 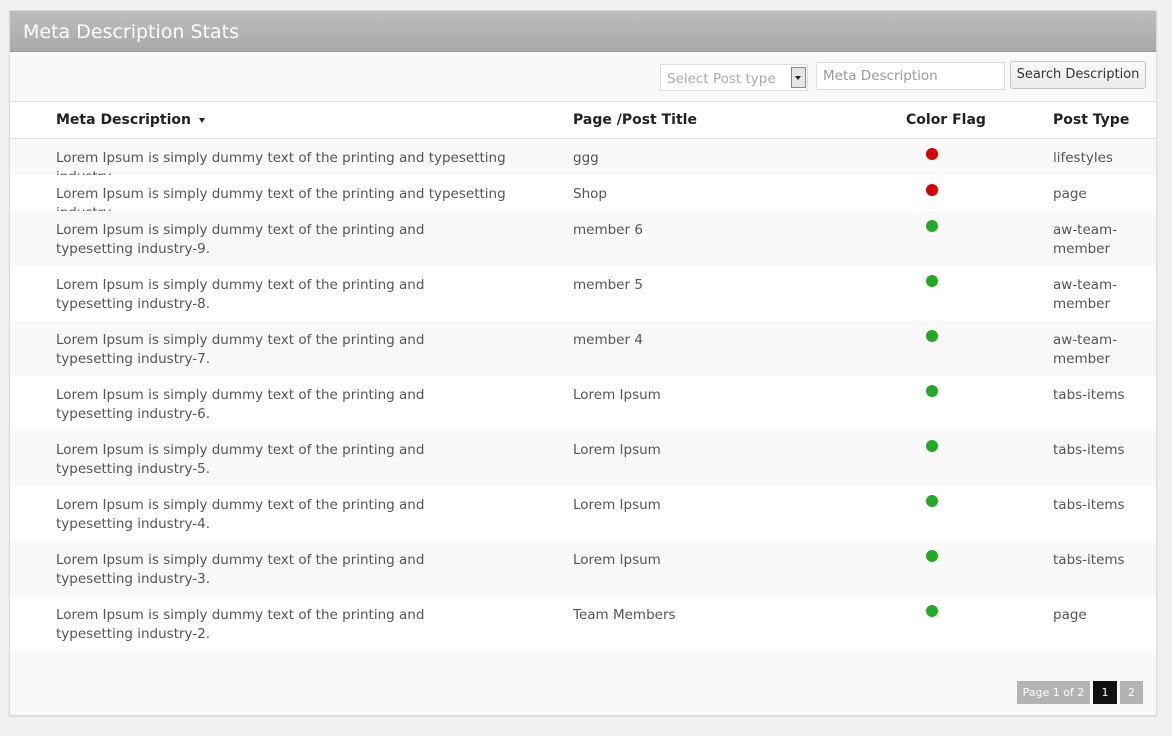 I want to click on column-header-page-post-title: Page /Post Title, so click(x=635, y=120).